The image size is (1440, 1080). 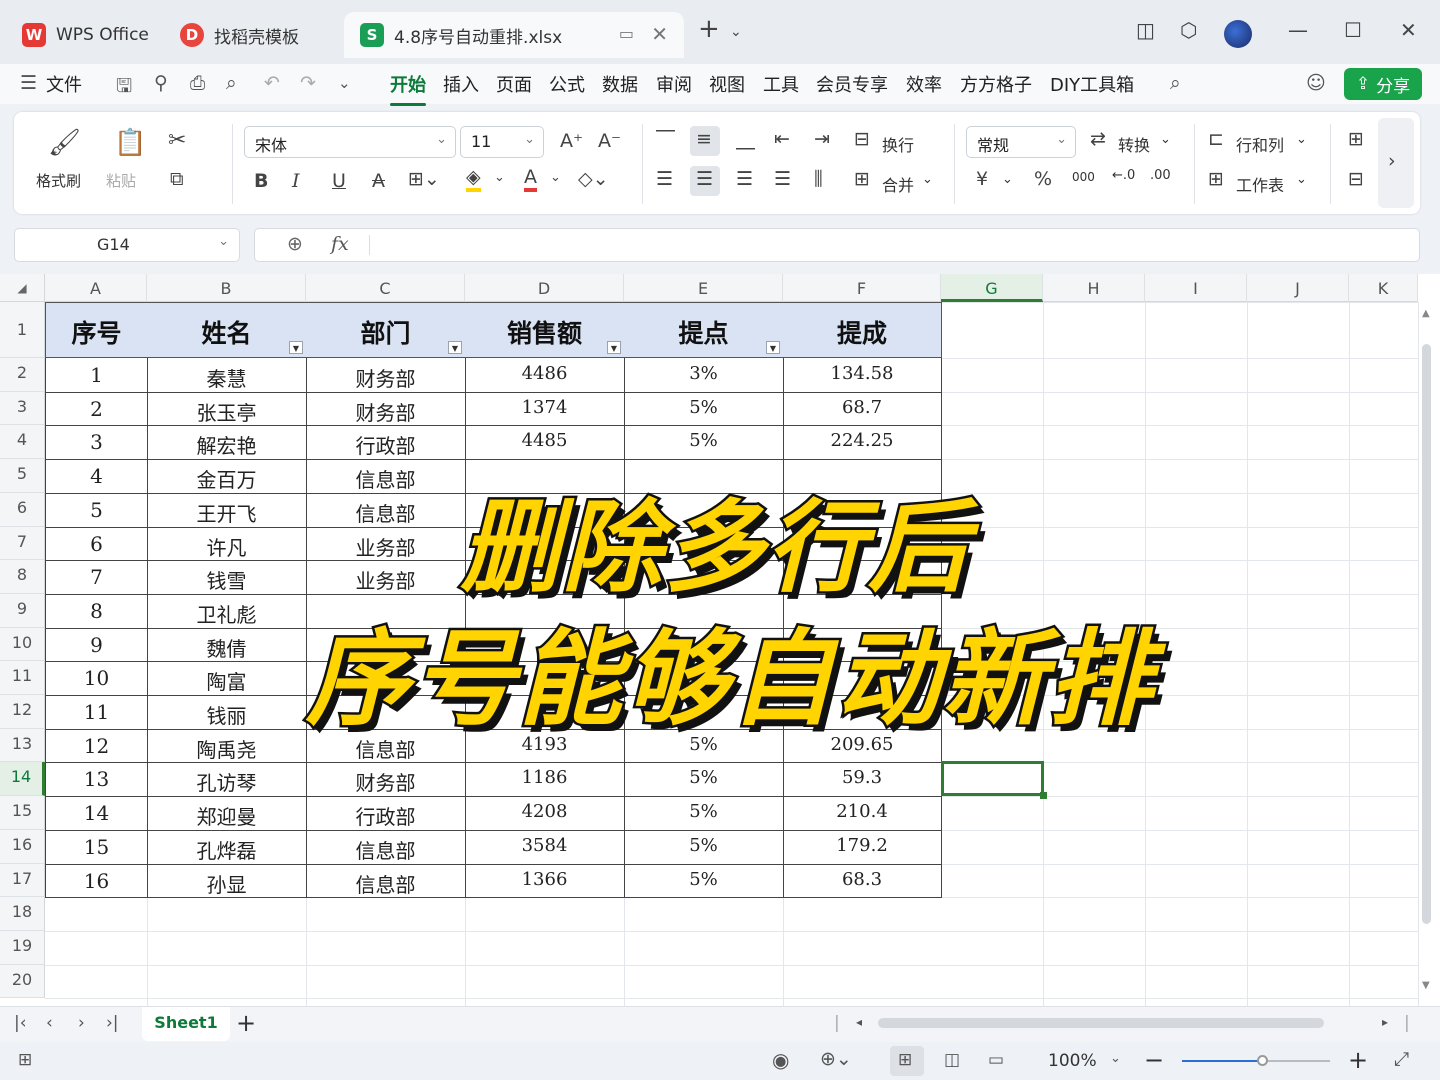 I want to click on row-header-8: 8, so click(x=22, y=577).